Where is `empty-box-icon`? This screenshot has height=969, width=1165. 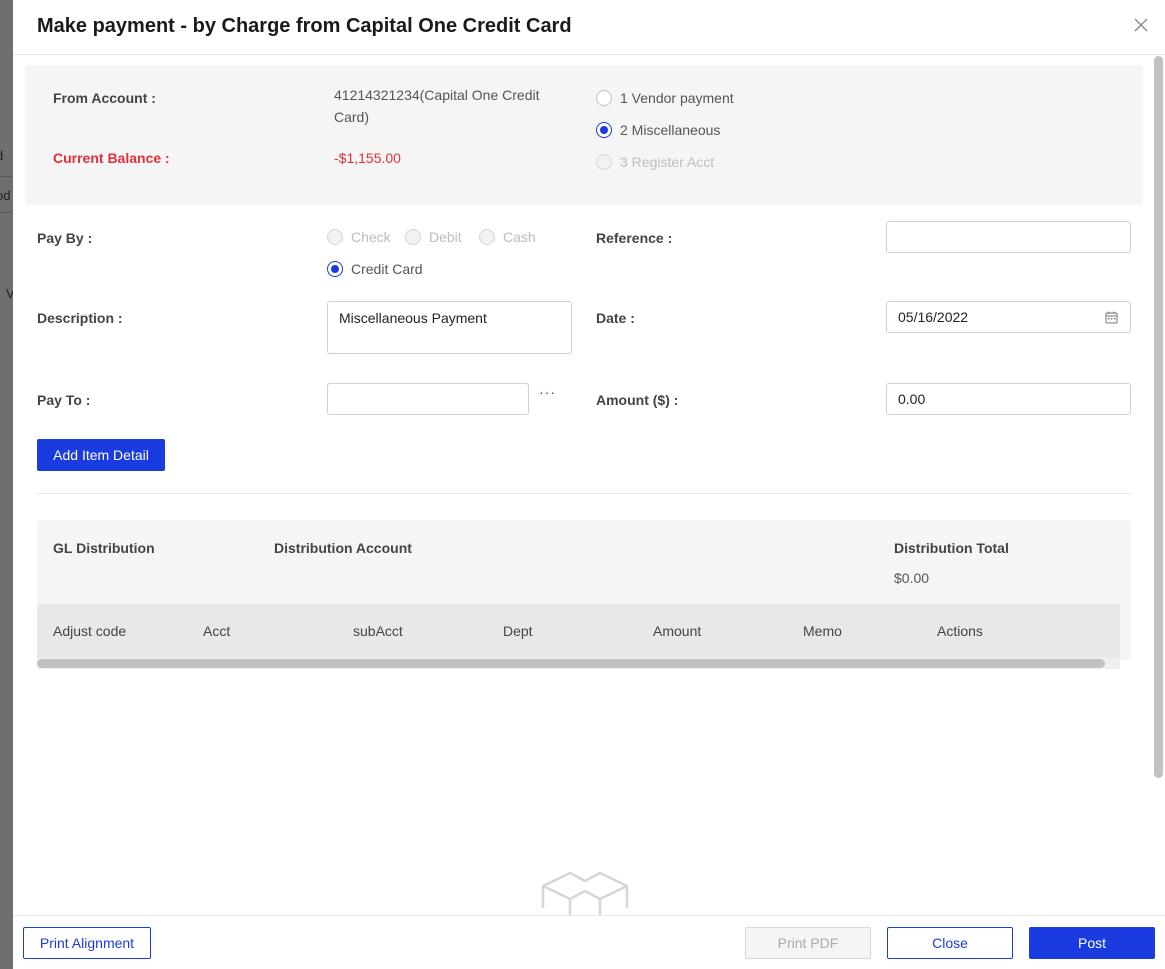
empty-box-icon is located at coordinates (585, 893).